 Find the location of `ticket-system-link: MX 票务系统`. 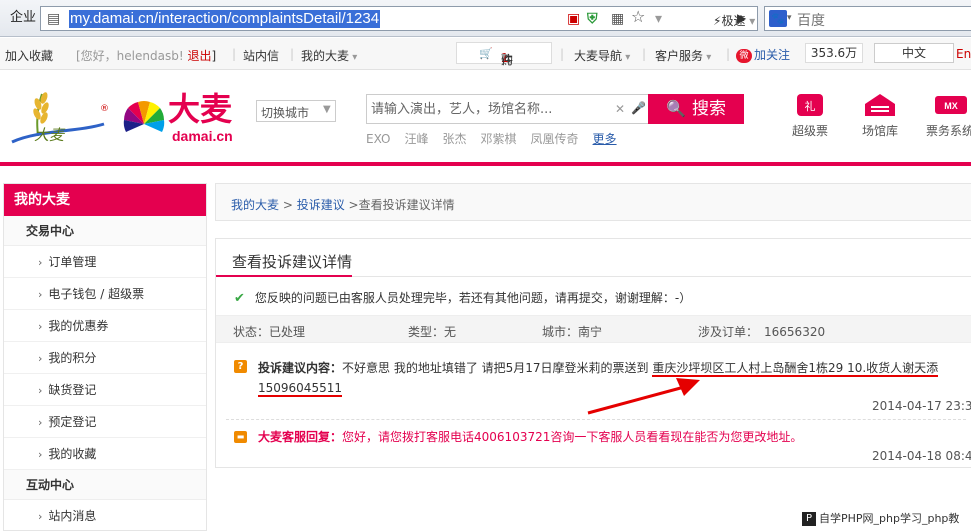

ticket-system-link: MX 票务系统 is located at coordinates (944, 115).